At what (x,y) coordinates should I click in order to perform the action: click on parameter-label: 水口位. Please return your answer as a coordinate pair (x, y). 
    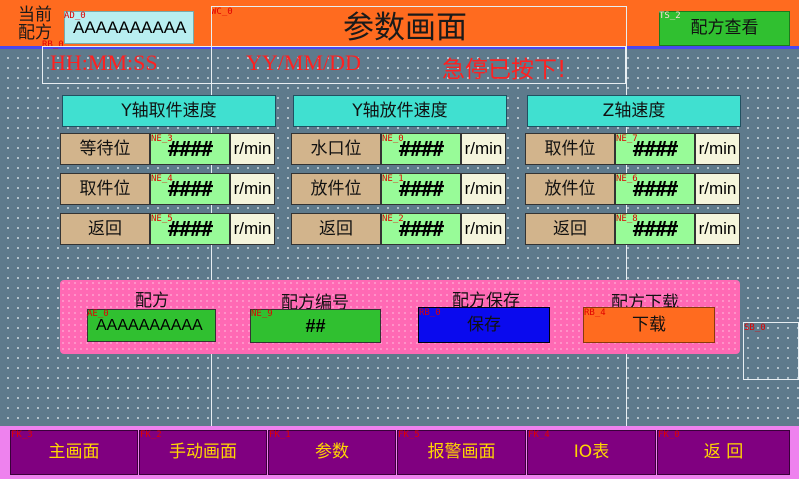
    Looking at the image, I should click on (336, 149).